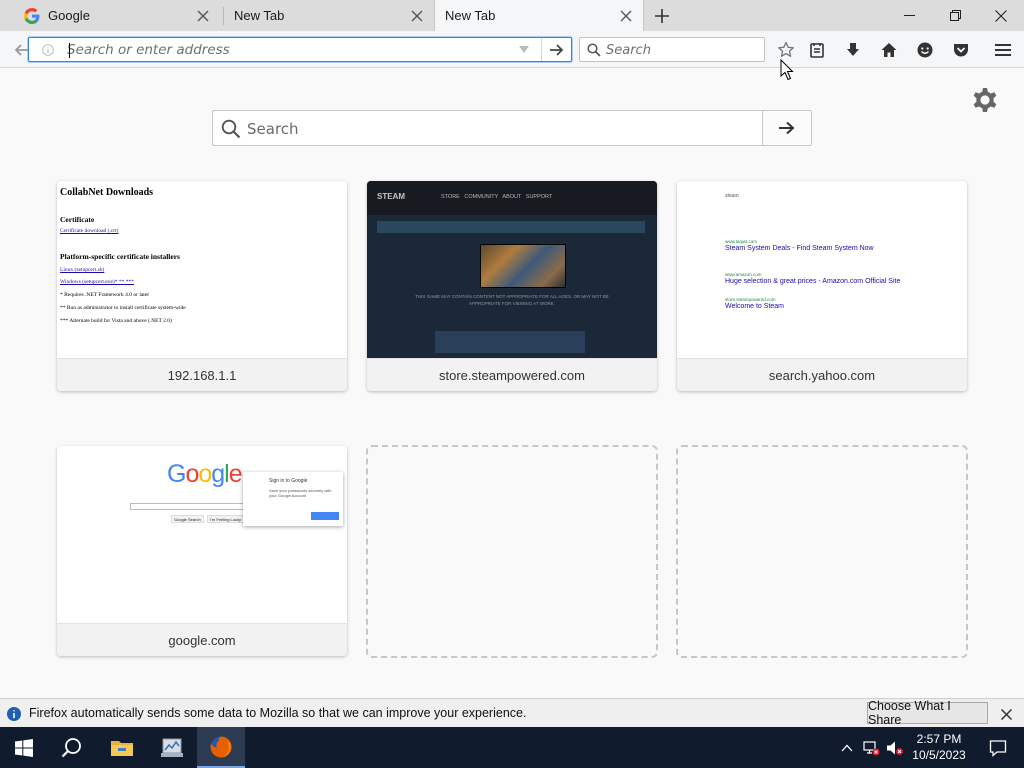  Describe the element at coordinates (787, 70) in the screenshot. I see `mouse-pointer-icon` at that location.